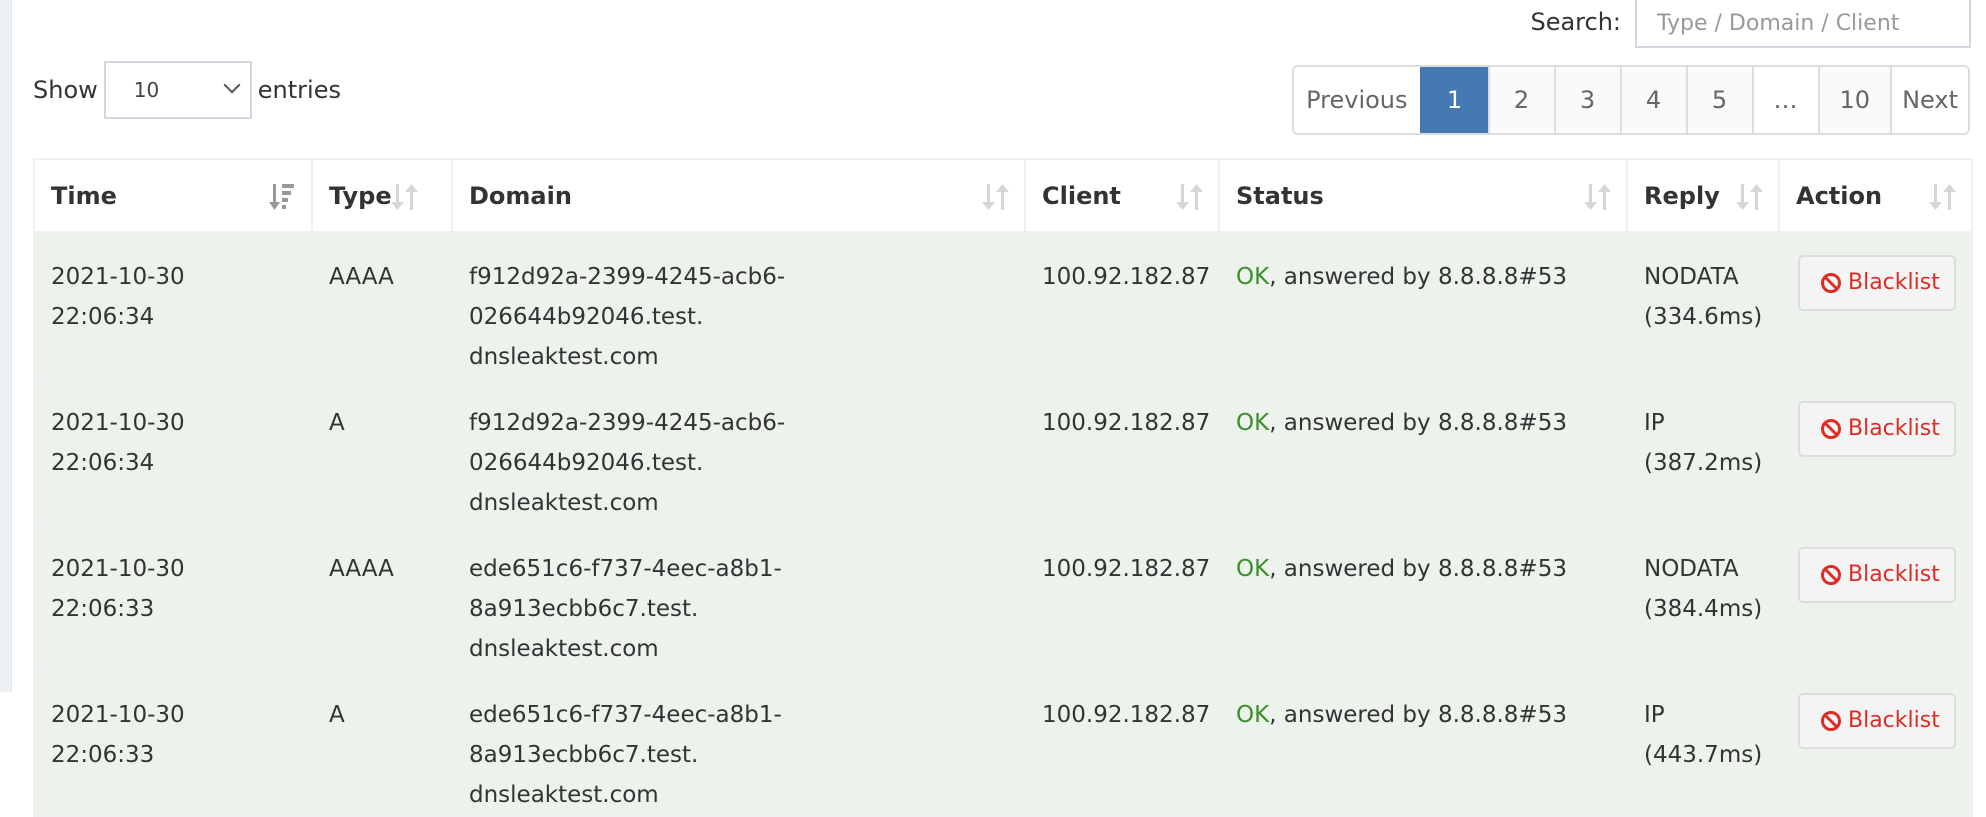 Image resolution: width=1986 pixels, height=817 pixels. I want to click on search-input: Type / Domain / Client, so click(1803, 24).